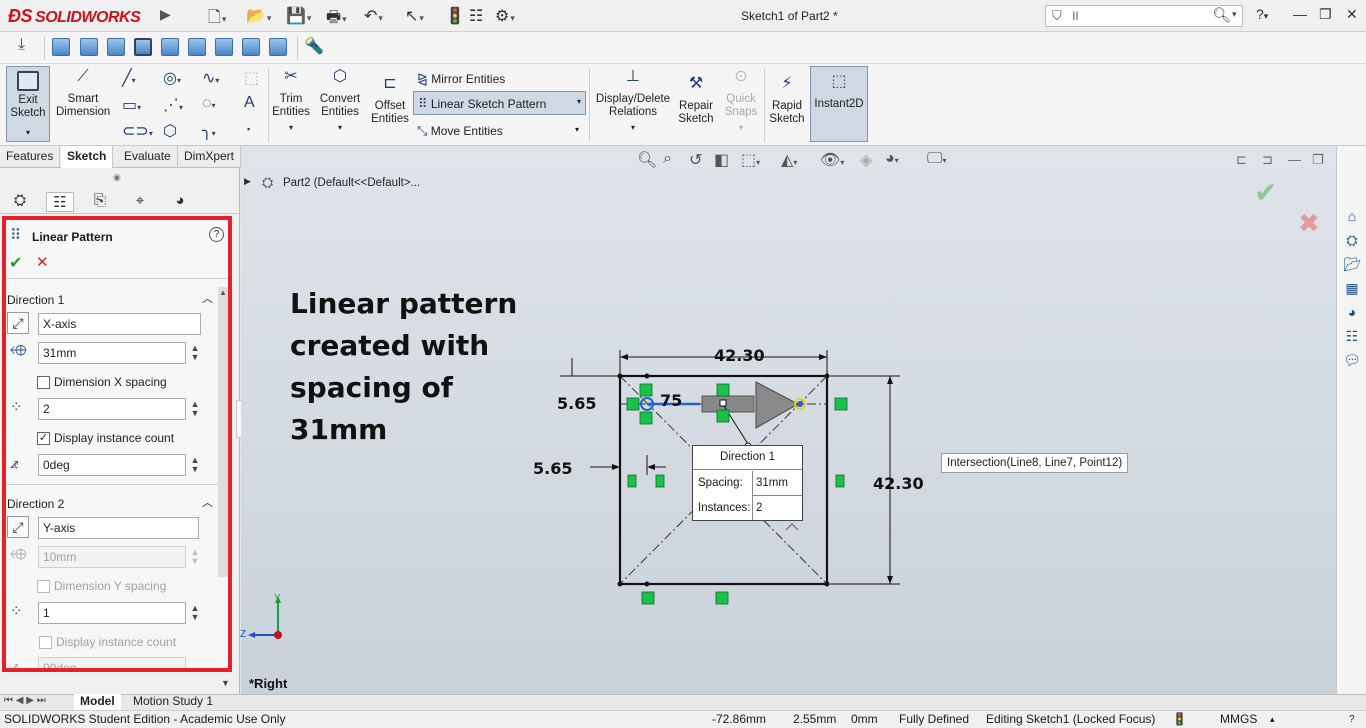  What do you see at coordinates (18, 323) in the screenshot?
I see `direction1-reference-icon: ⤢` at bounding box center [18, 323].